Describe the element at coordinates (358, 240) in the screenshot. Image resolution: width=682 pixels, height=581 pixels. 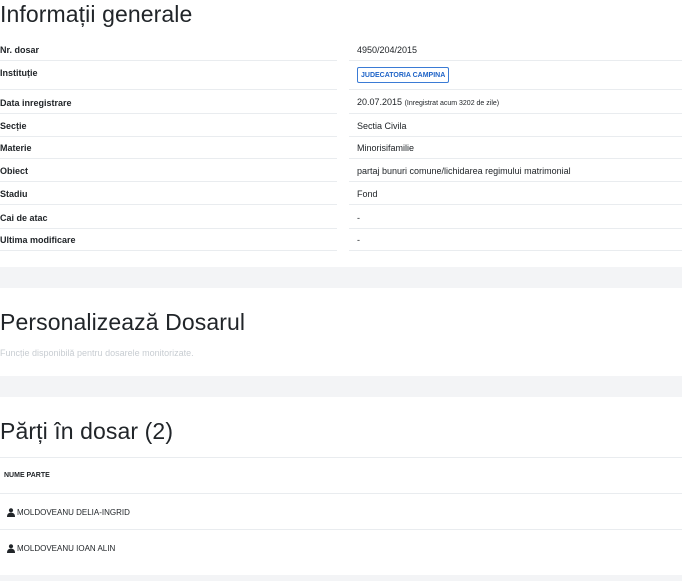
I see `value-last-modified: -` at that location.